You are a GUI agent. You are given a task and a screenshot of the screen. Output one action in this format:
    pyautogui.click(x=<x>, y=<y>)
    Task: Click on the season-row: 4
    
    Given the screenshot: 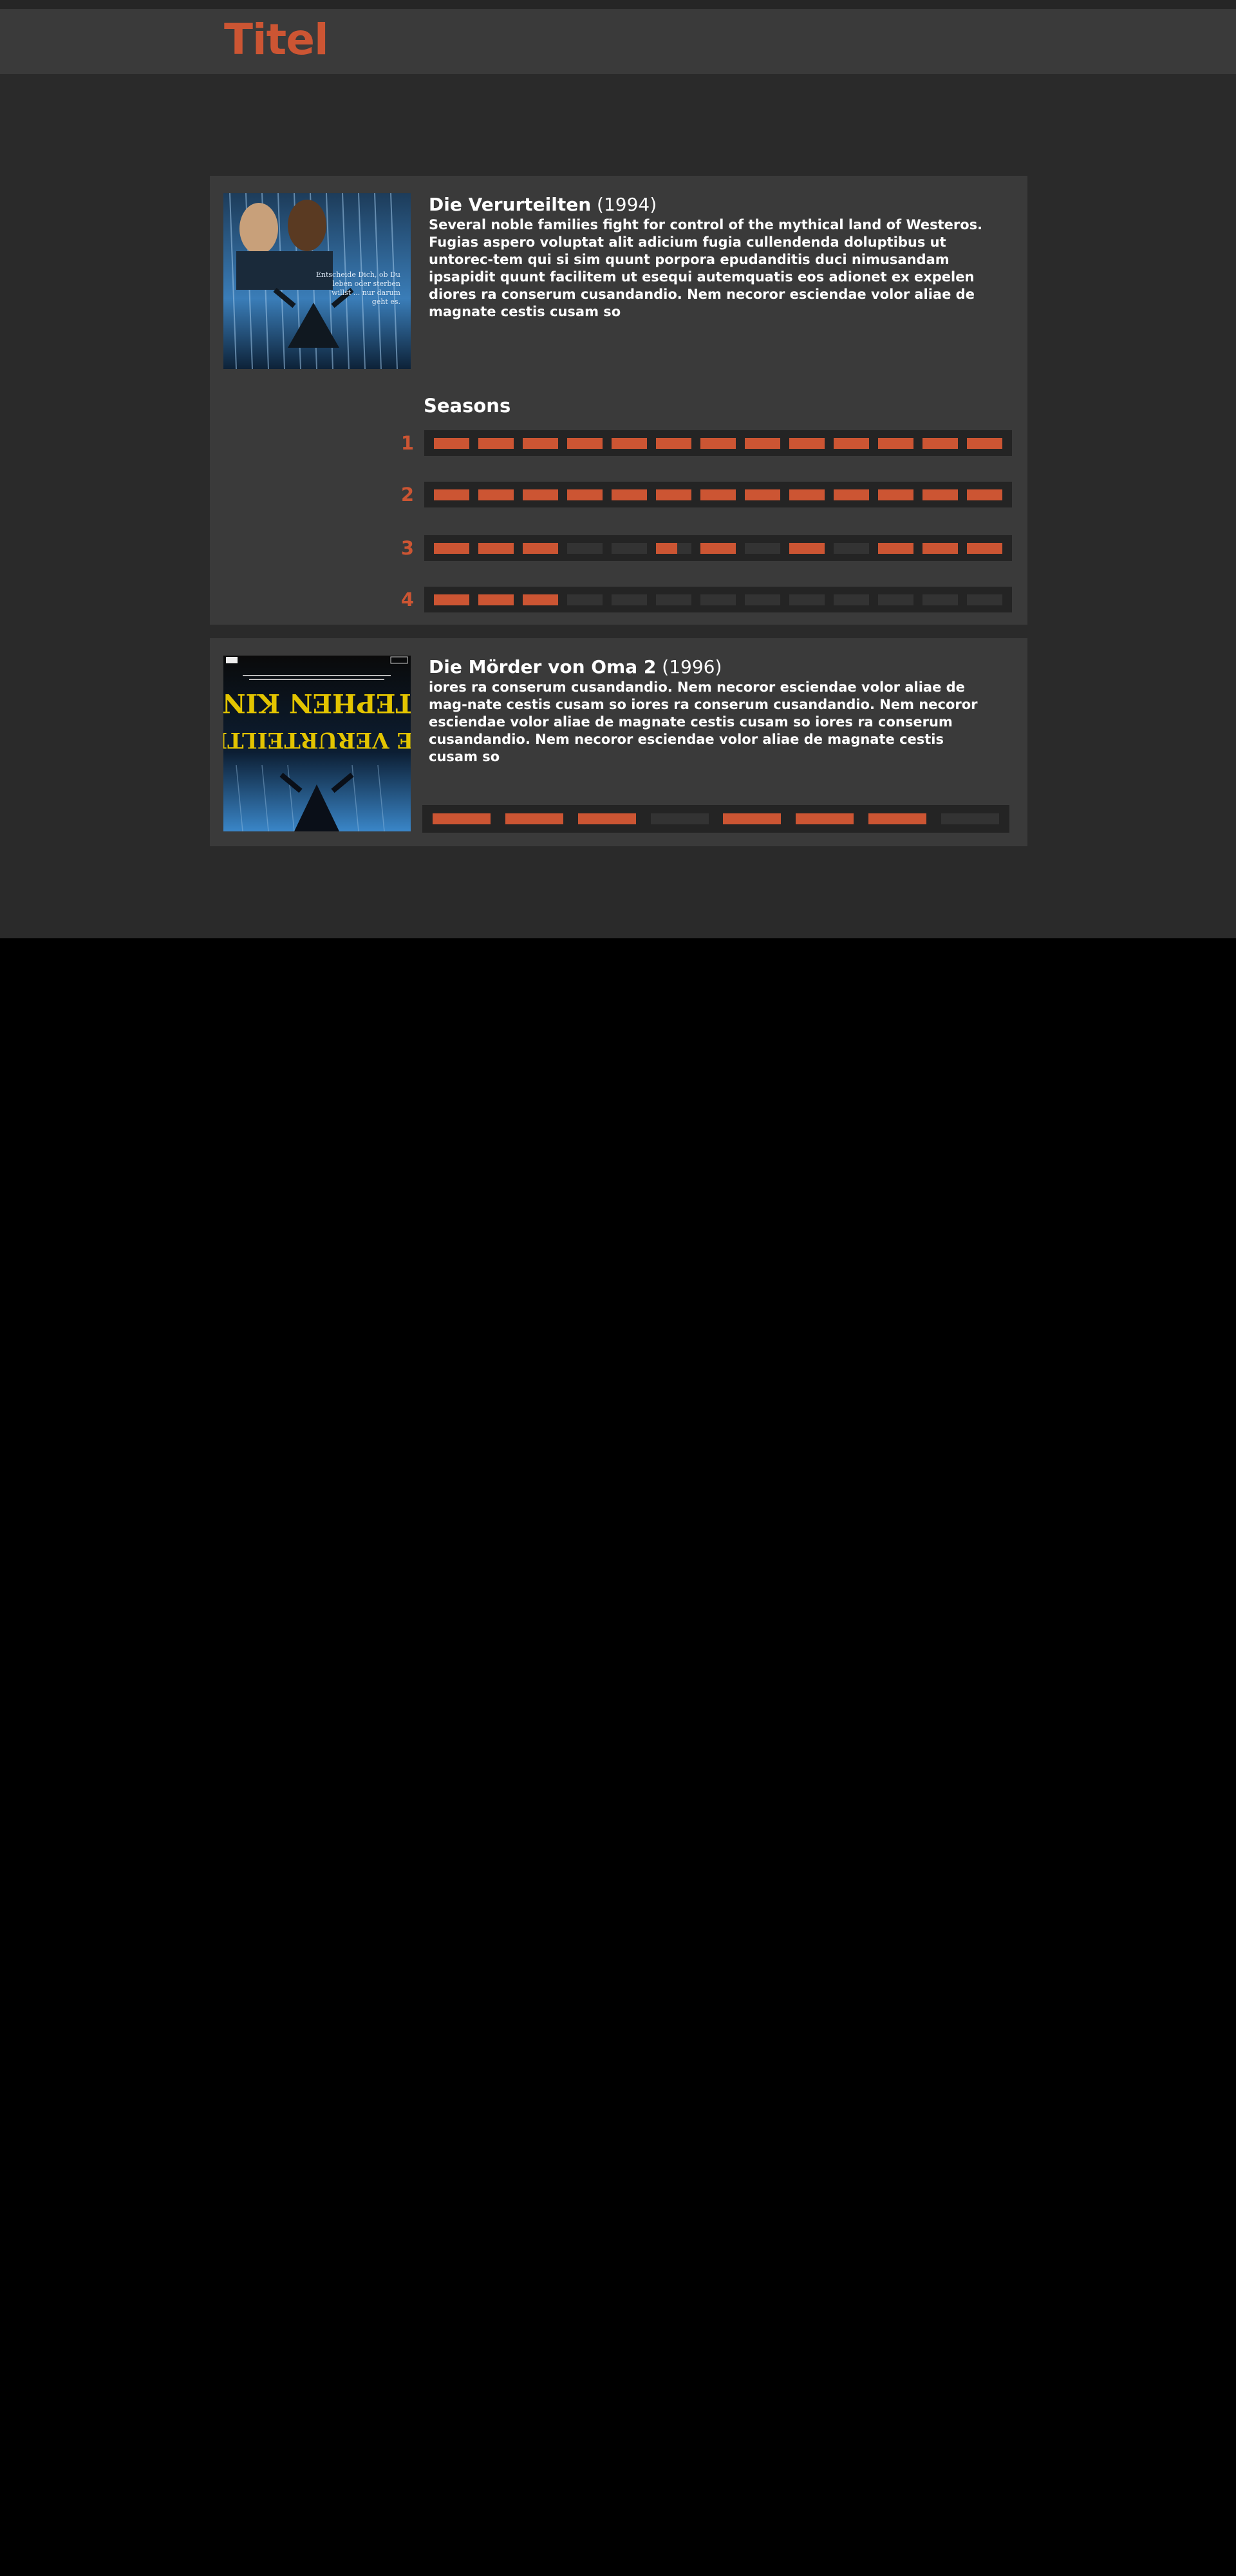 What is the action you would take?
    pyautogui.click(x=618, y=599)
    